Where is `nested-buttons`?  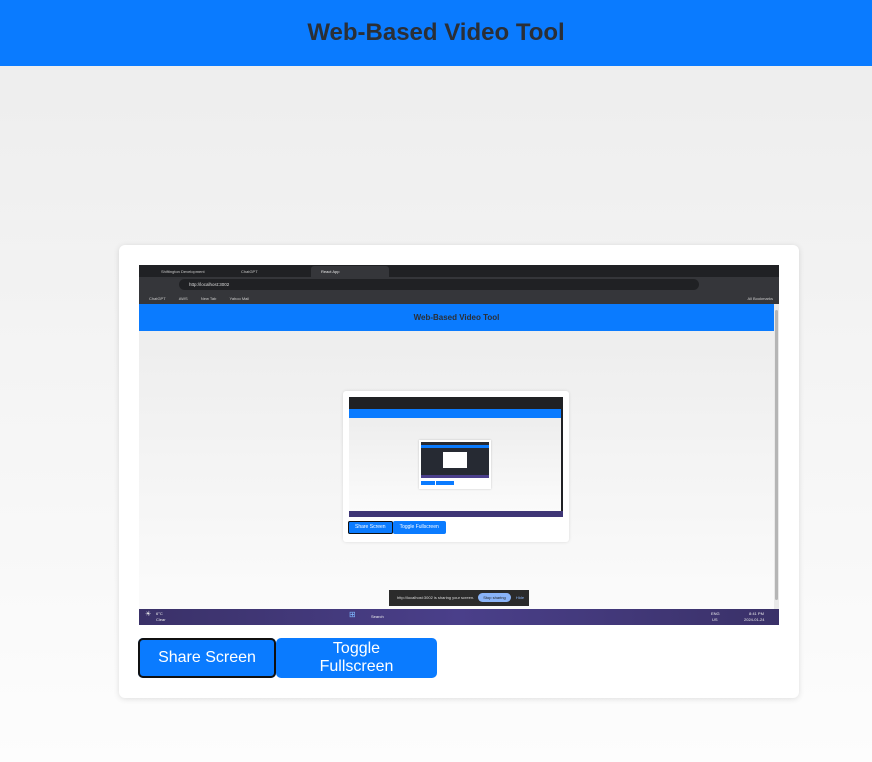 nested-buttons is located at coordinates (437, 483).